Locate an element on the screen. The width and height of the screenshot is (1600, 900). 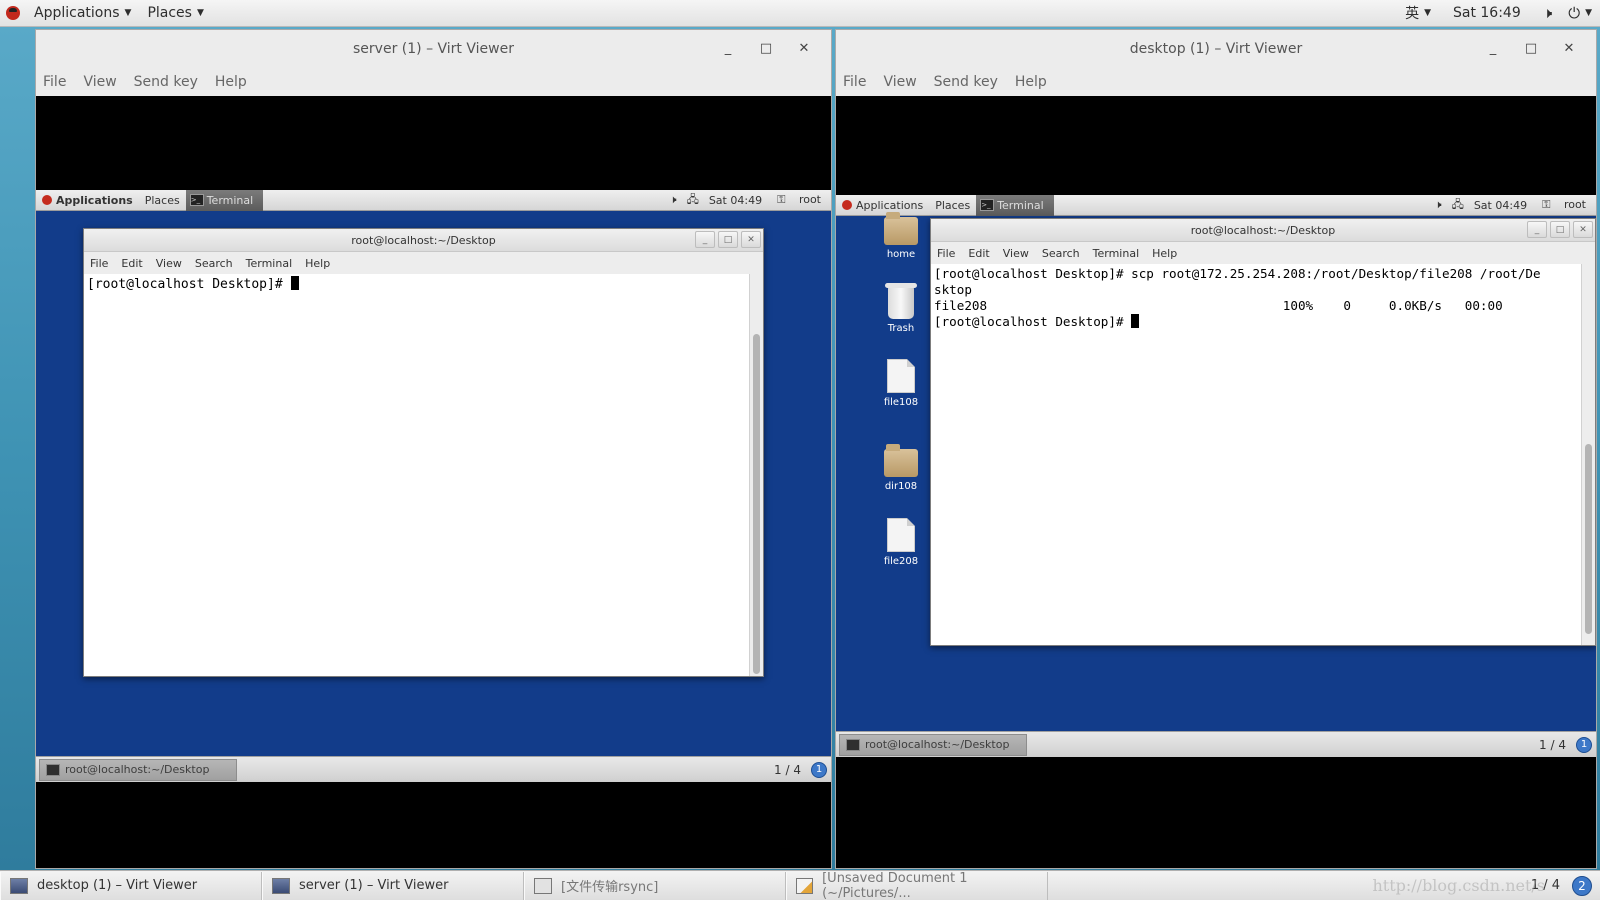
virt-viewer-icon is located at coordinates (19, 885).